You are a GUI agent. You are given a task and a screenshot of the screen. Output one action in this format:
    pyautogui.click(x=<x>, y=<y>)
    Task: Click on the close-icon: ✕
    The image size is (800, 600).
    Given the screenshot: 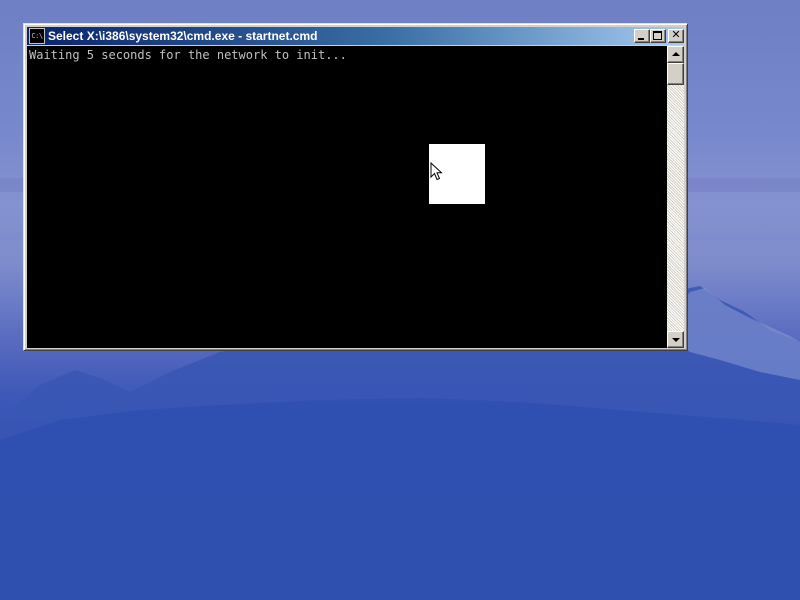 What is the action you would take?
    pyautogui.click(x=676, y=34)
    